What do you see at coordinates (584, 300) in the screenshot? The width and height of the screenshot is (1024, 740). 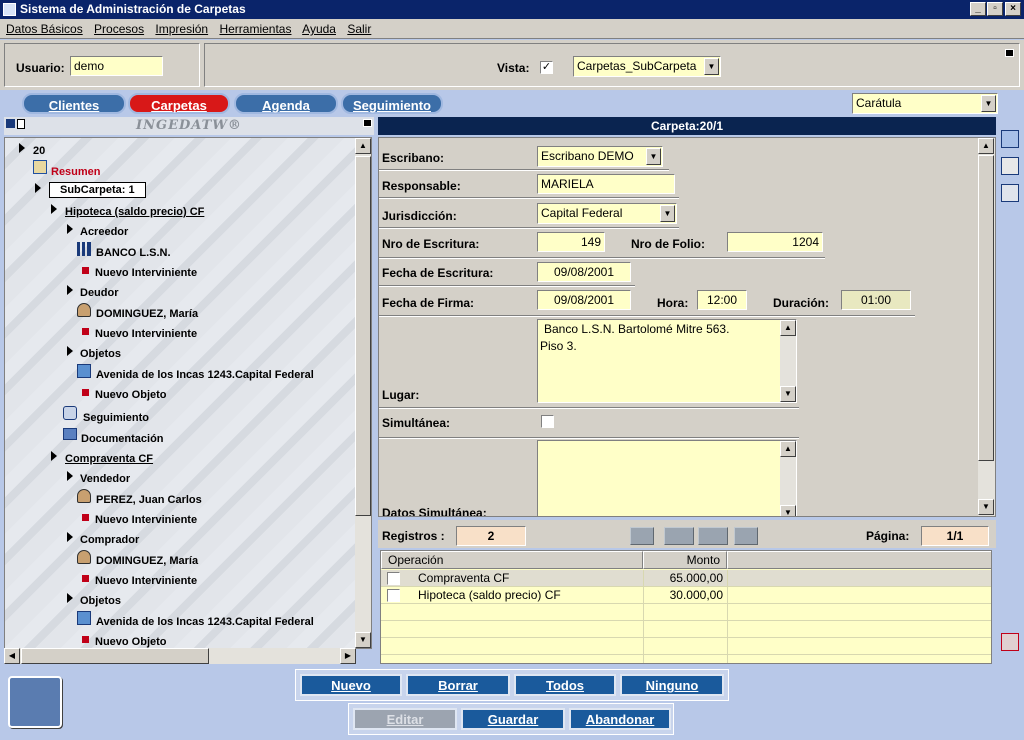 I see `fecha-firma-field: 09/08/2001` at bounding box center [584, 300].